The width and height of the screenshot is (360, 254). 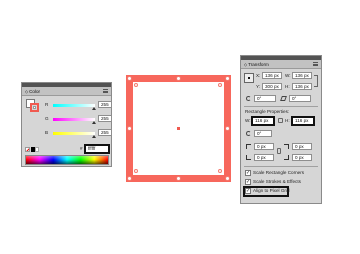 I want to click on shear-field: 0°, so click(x=300, y=98).